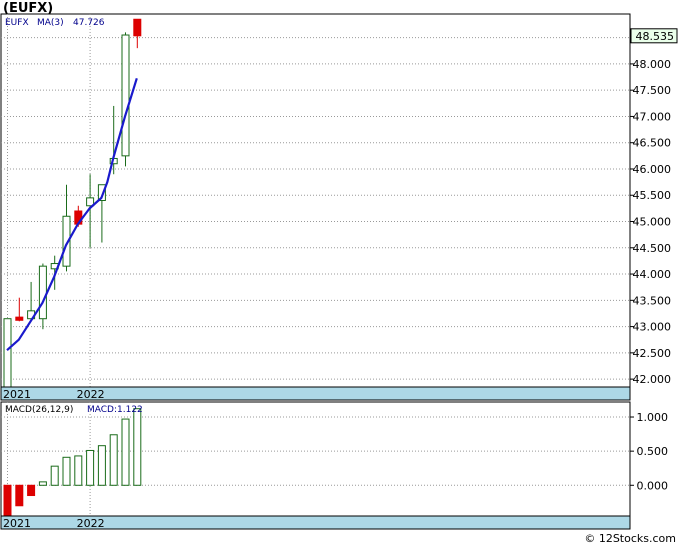 Image resolution: width=680 pixels, height=546 pixels. I want to click on y-tick-label: 43.500, so click(652, 300).